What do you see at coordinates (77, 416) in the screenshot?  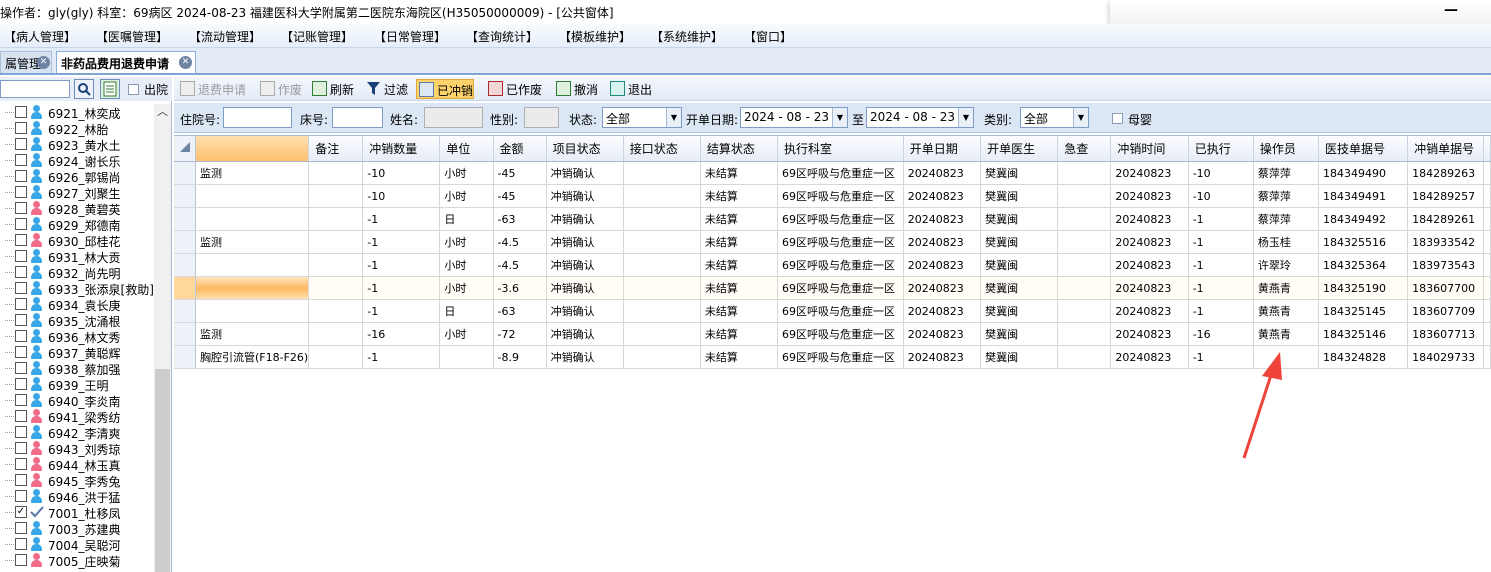 I see `patient-item: 6941_梁秀纺` at bounding box center [77, 416].